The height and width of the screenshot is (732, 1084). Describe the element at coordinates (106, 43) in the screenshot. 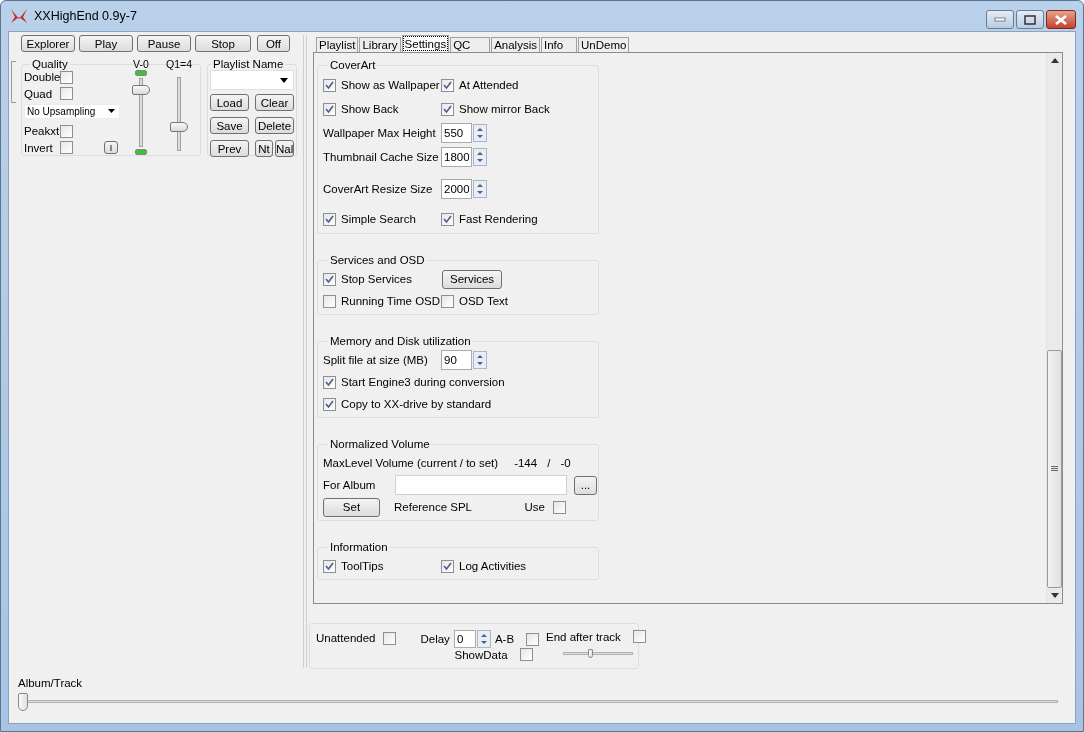

I see `transport-button: Play` at that location.